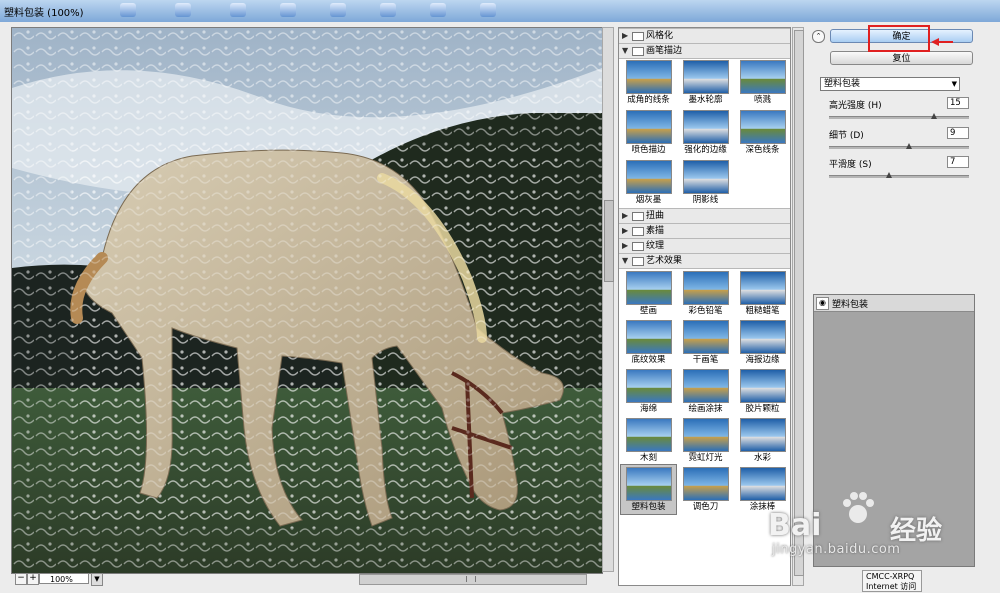 This screenshot has width=1000, height=593. I want to click on filter-thumb: 彩色铅笔, so click(705, 293).